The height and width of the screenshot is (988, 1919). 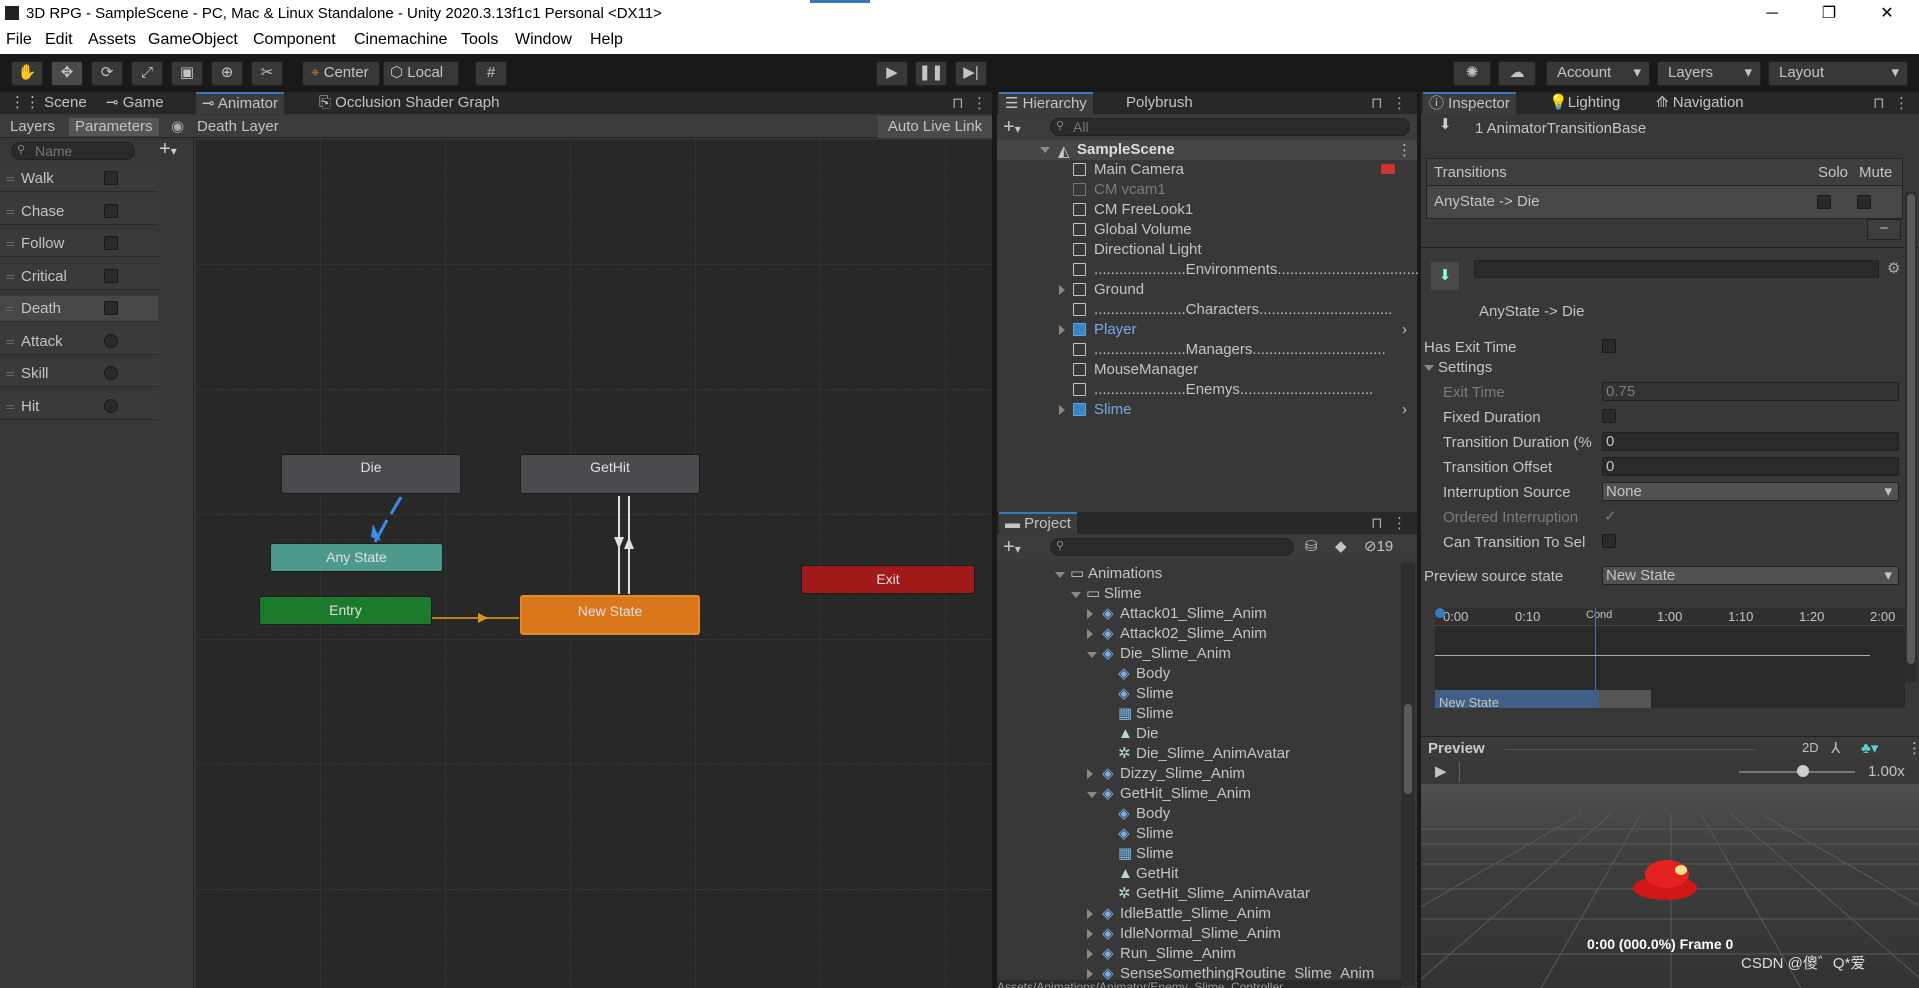 I want to click on project-search-input: ⚲, so click(x=1172, y=547).